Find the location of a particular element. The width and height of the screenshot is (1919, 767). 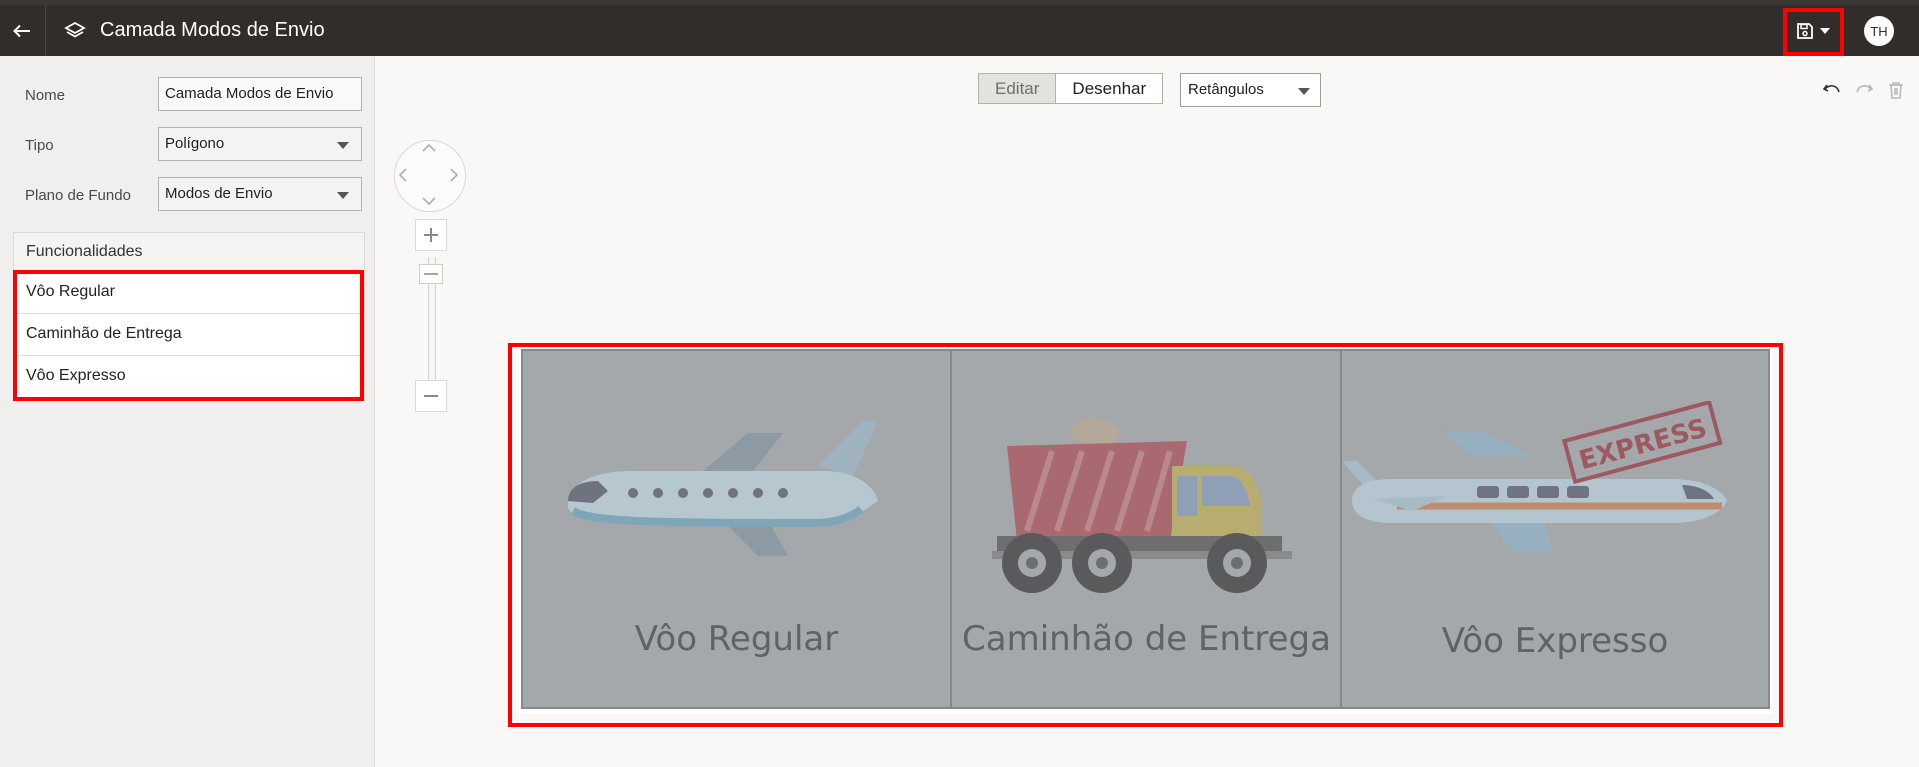

grip-icon is located at coordinates (431, 274).